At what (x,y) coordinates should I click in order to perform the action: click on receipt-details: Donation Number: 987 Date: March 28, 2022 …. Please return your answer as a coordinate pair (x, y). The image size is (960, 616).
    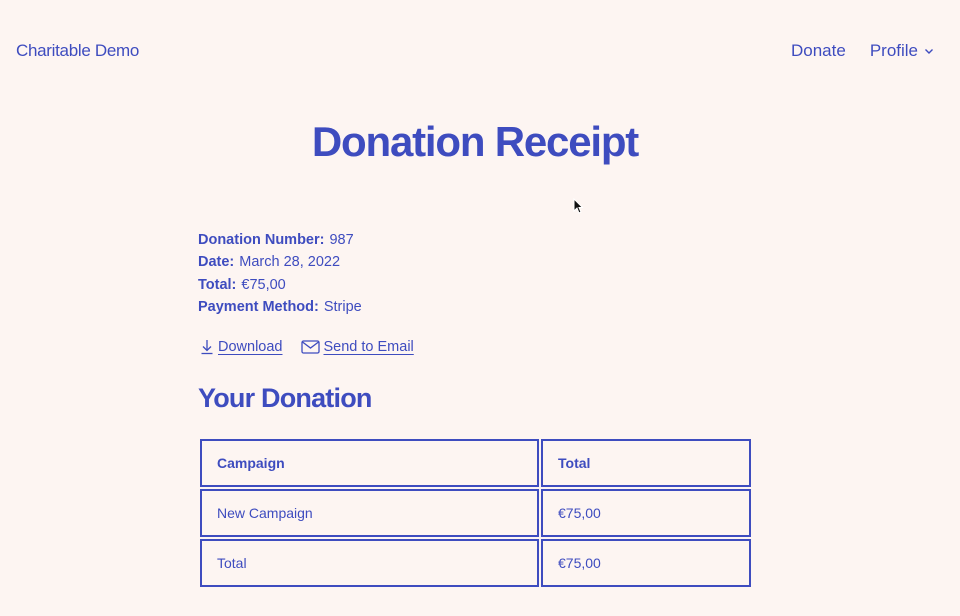
    Looking at the image, I should click on (280, 273).